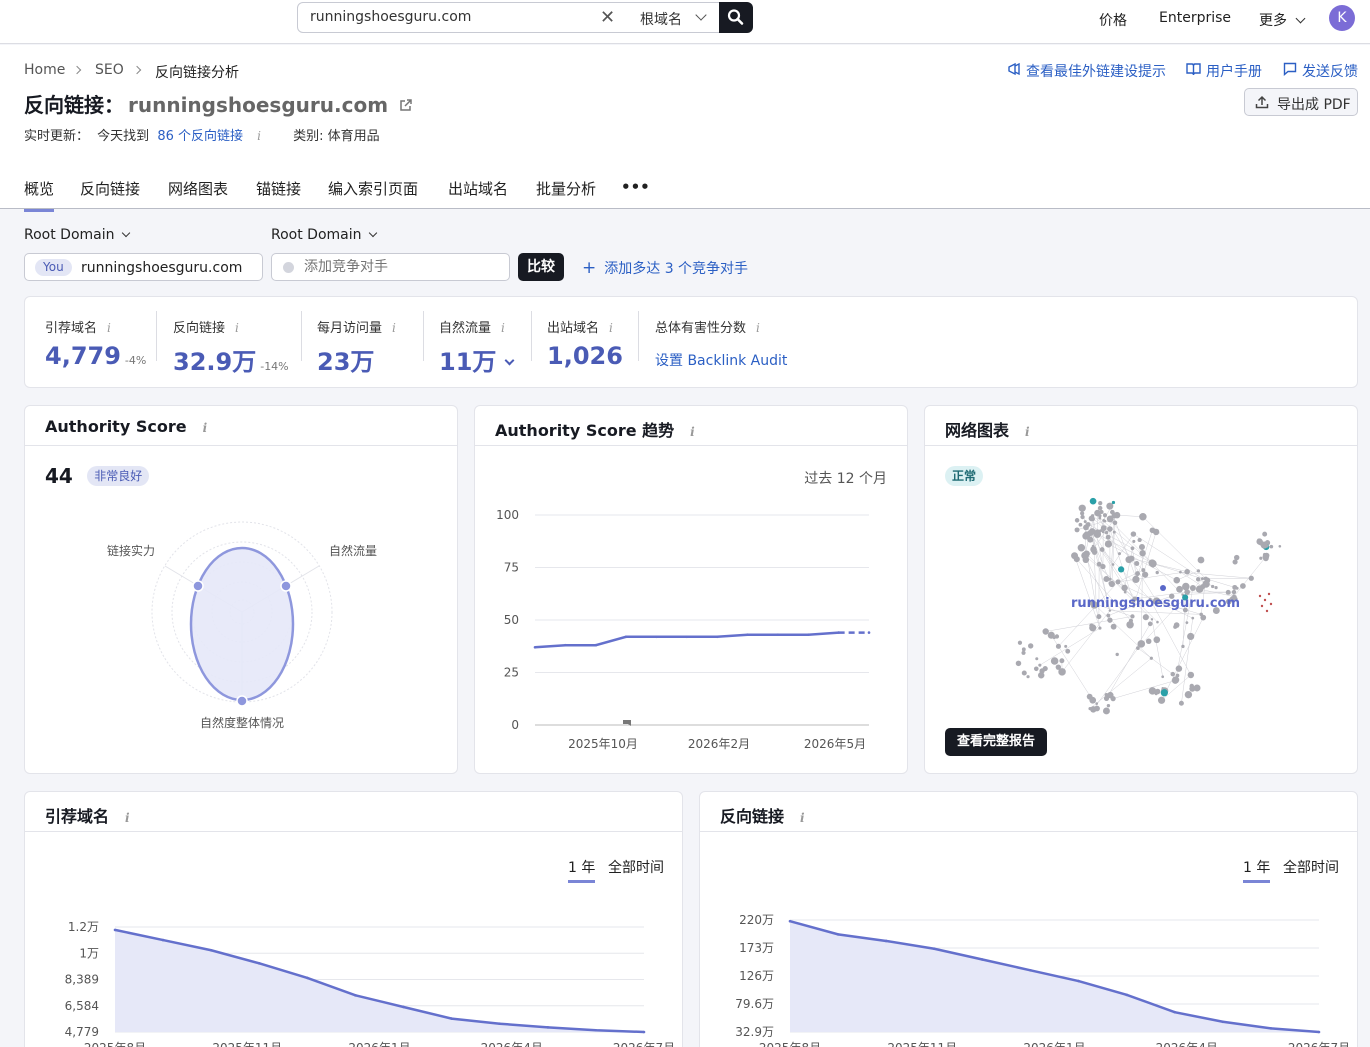  Describe the element at coordinates (607, 17) in the screenshot. I see `clear-icon: ✕` at that location.